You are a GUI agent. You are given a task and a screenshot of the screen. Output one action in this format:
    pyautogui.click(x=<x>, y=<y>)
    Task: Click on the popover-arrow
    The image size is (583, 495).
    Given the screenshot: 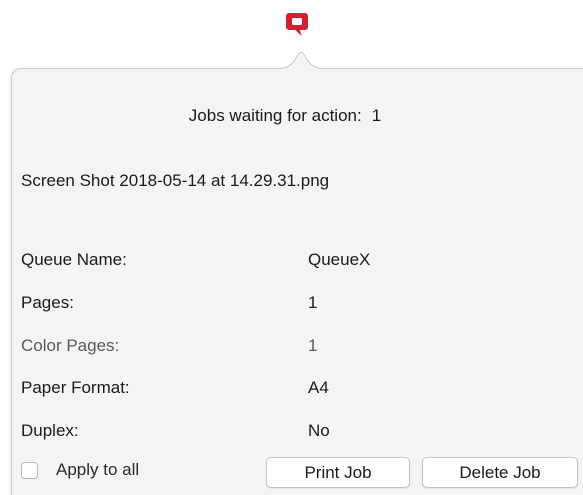 What is the action you would take?
    pyautogui.click(x=301, y=61)
    